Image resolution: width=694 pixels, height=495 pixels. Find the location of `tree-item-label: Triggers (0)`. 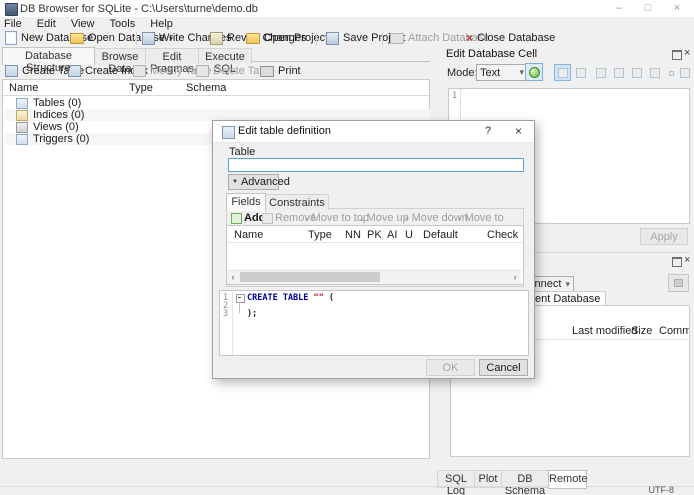

tree-item-label: Triggers (0) is located at coordinates (61, 139).